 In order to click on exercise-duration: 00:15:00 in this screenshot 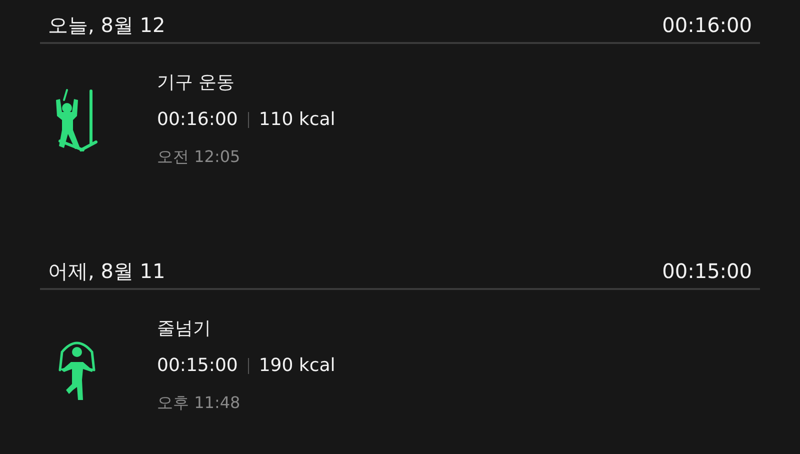, I will do `click(197, 366)`.